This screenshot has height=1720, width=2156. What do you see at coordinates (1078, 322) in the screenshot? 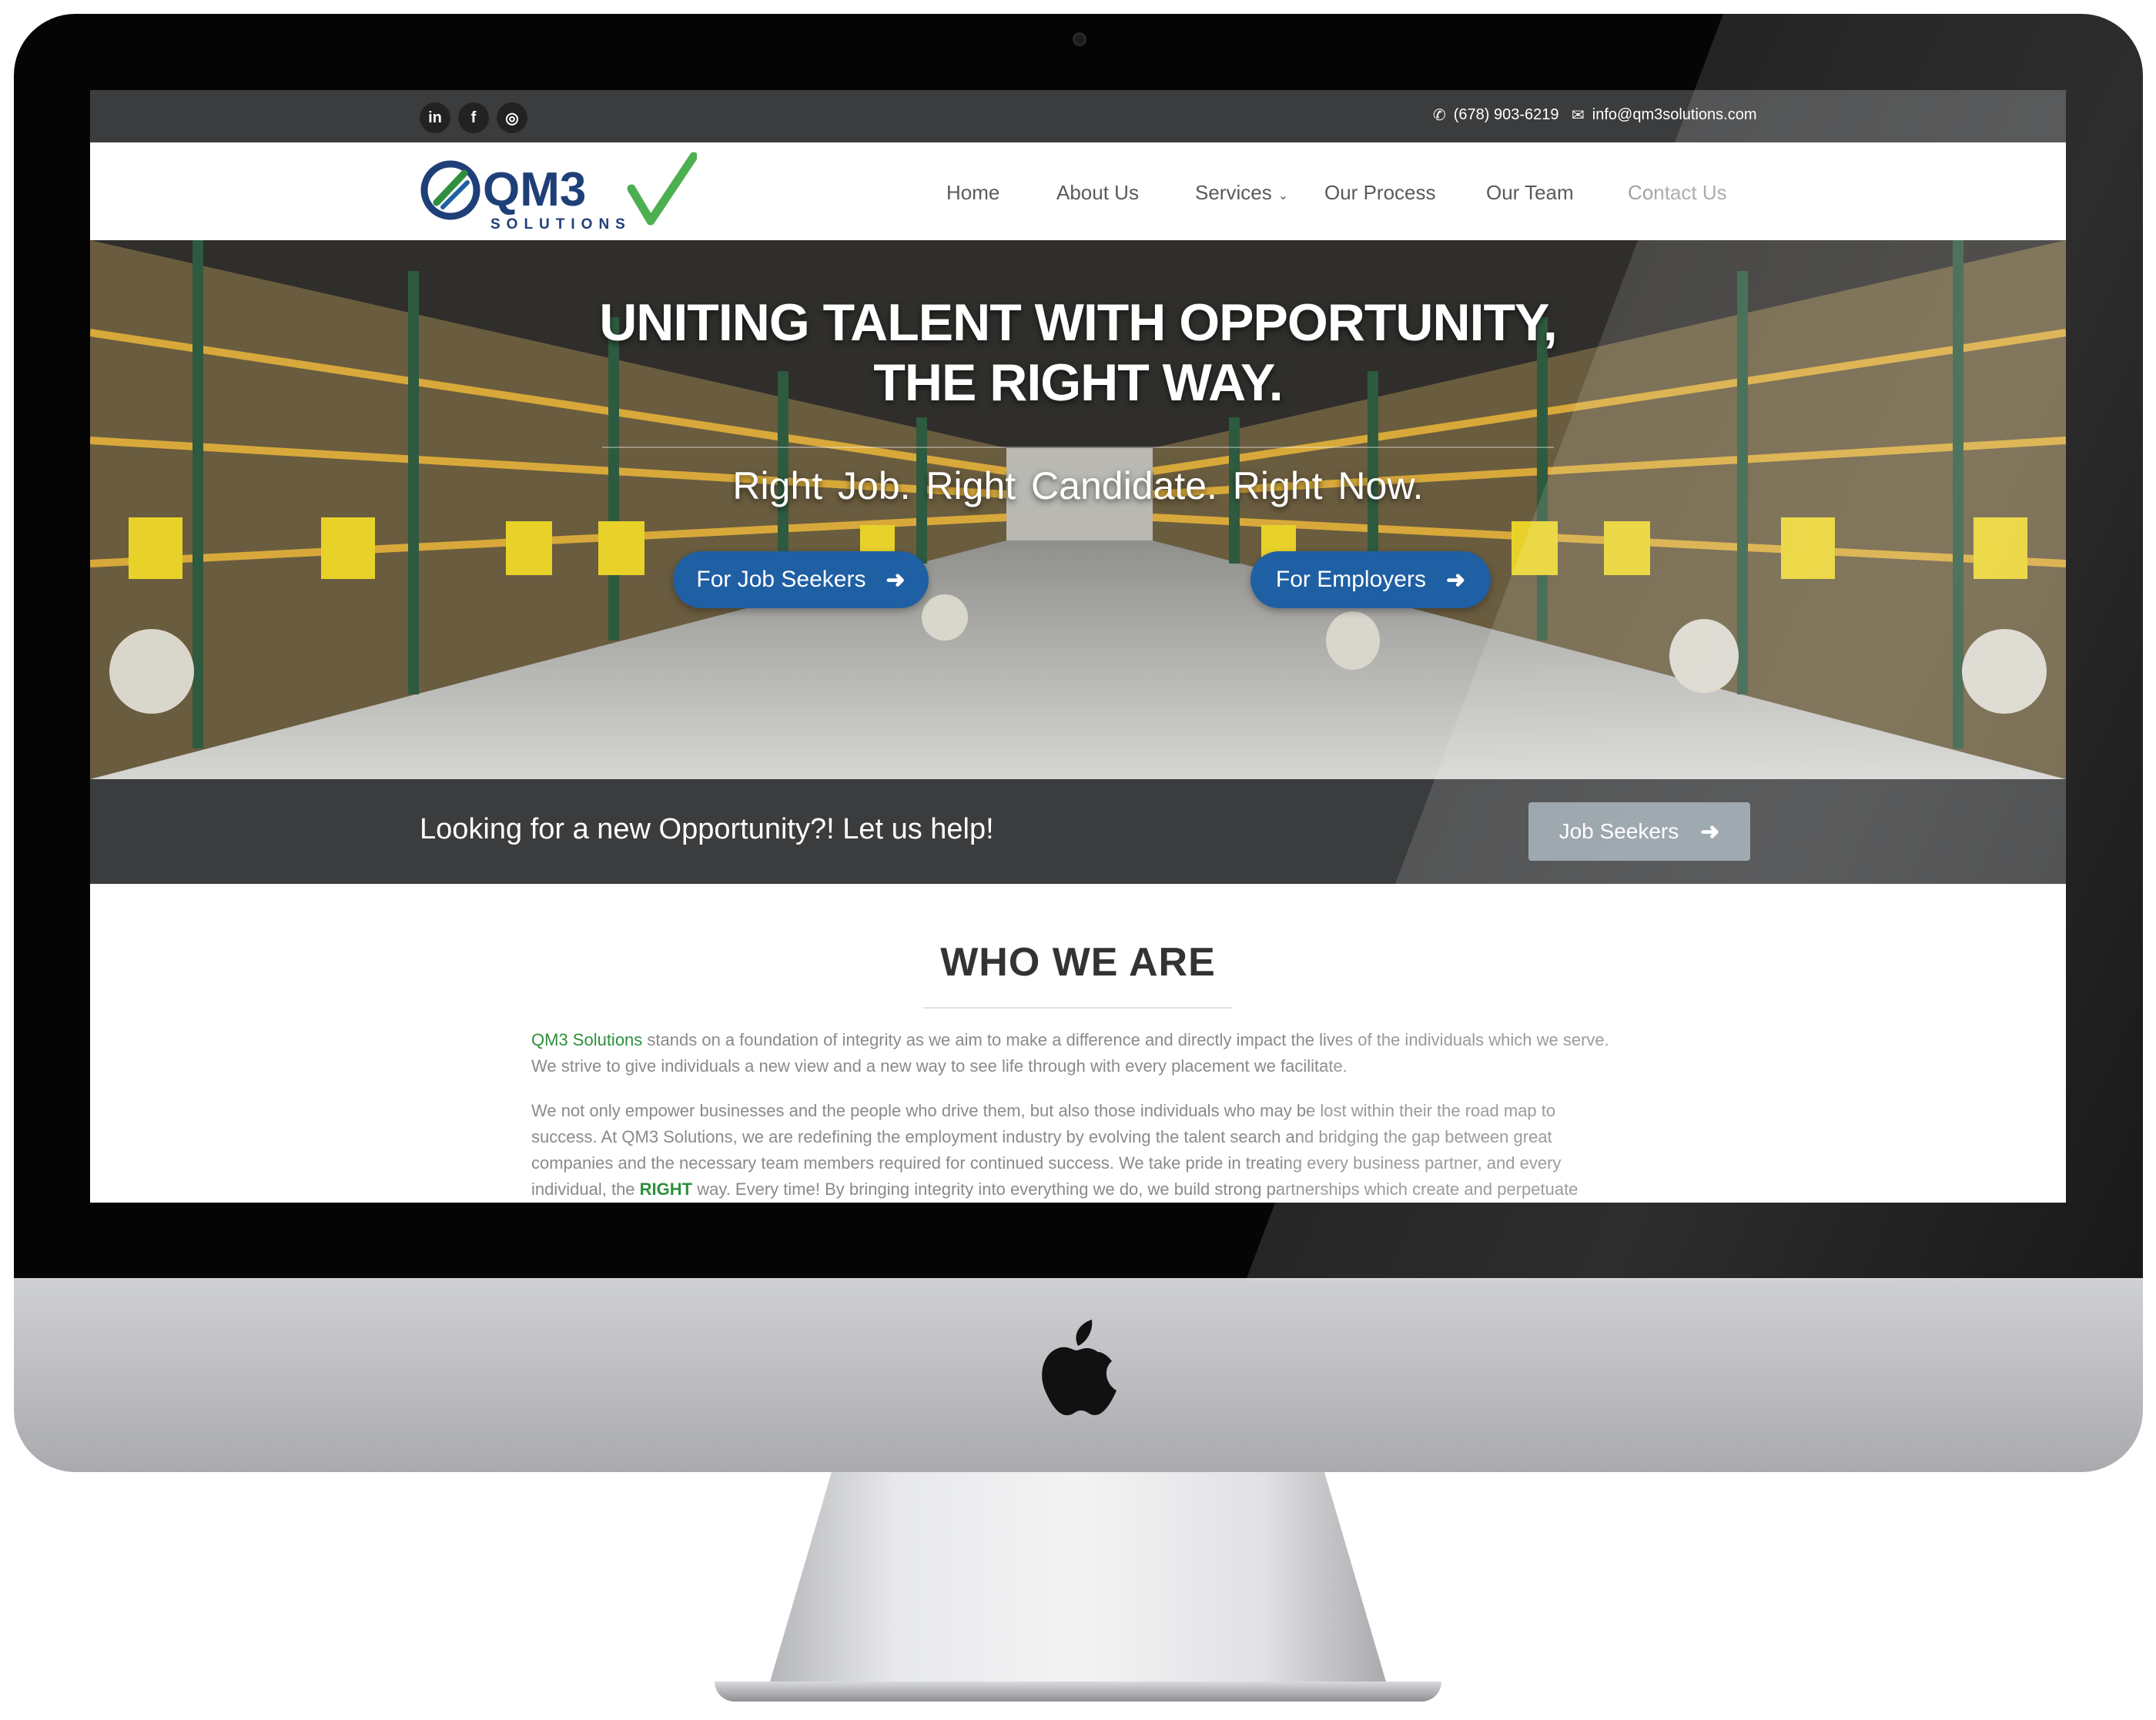
I see `hero-headline-line1: UNITING TALENT WITH OPPORTUNITY,` at bounding box center [1078, 322].